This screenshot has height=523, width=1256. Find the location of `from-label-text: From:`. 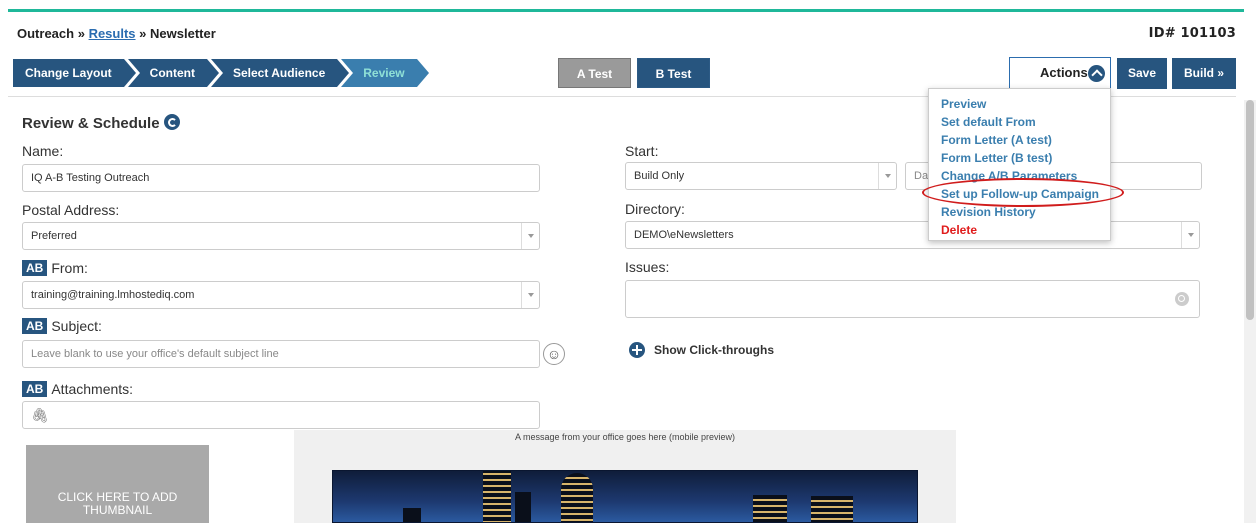

from-label-text: From: is located at coordinates (69, 268).